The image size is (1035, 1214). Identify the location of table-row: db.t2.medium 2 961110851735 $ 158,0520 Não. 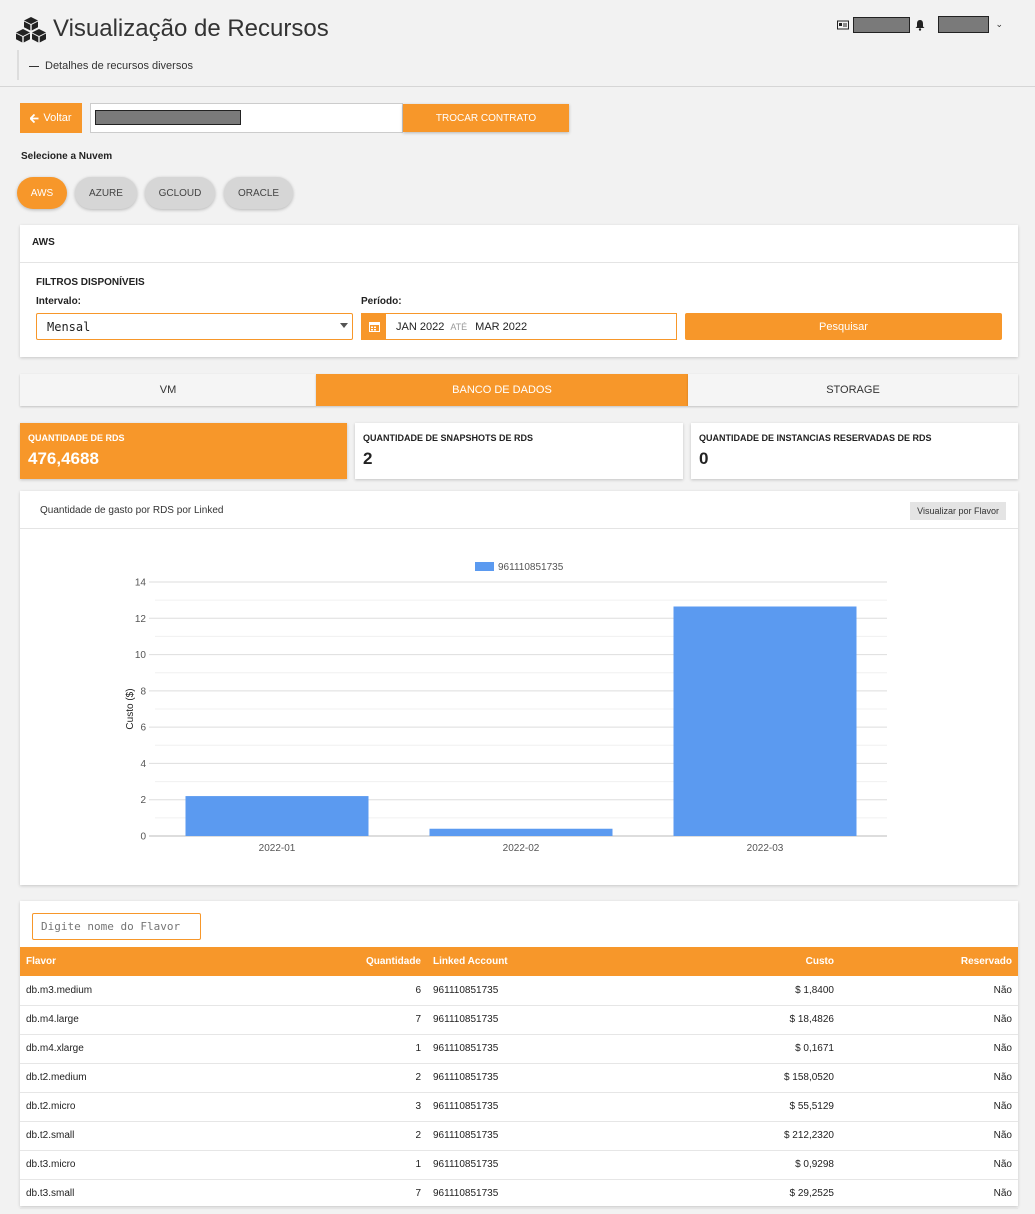
(519, 1078).